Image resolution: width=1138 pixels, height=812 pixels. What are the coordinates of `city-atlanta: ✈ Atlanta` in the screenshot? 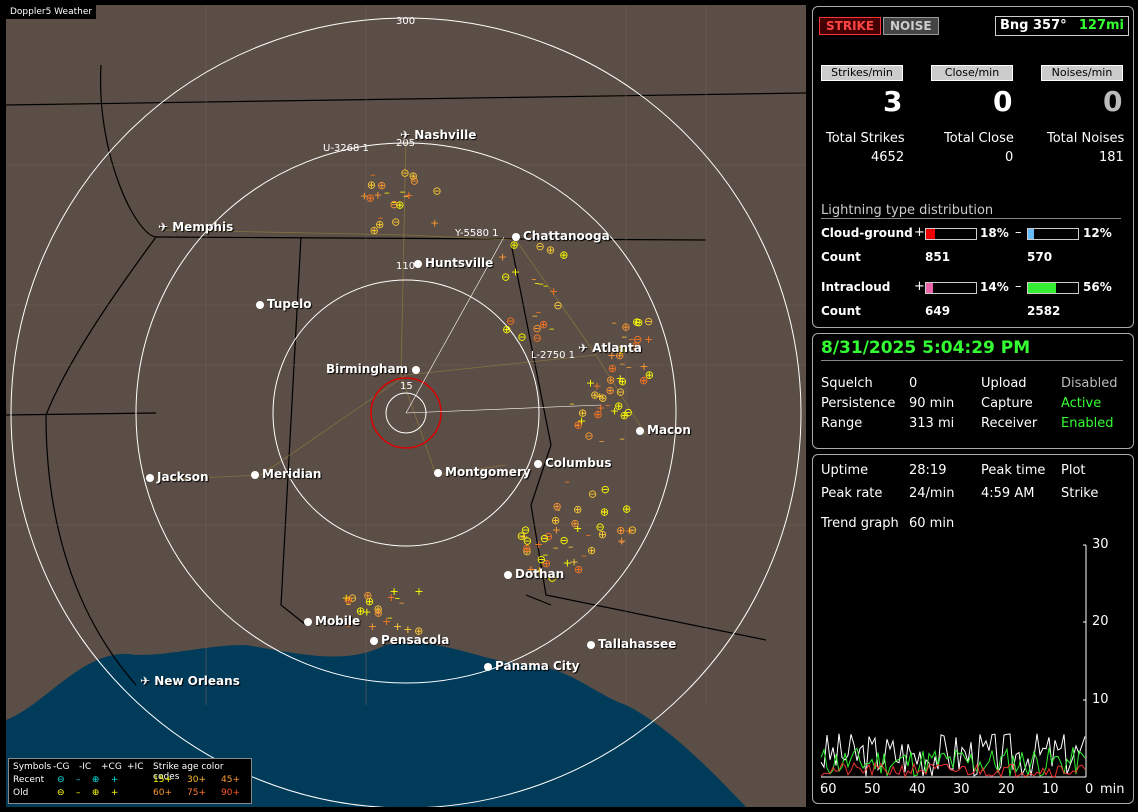 It's located at (610, 348).